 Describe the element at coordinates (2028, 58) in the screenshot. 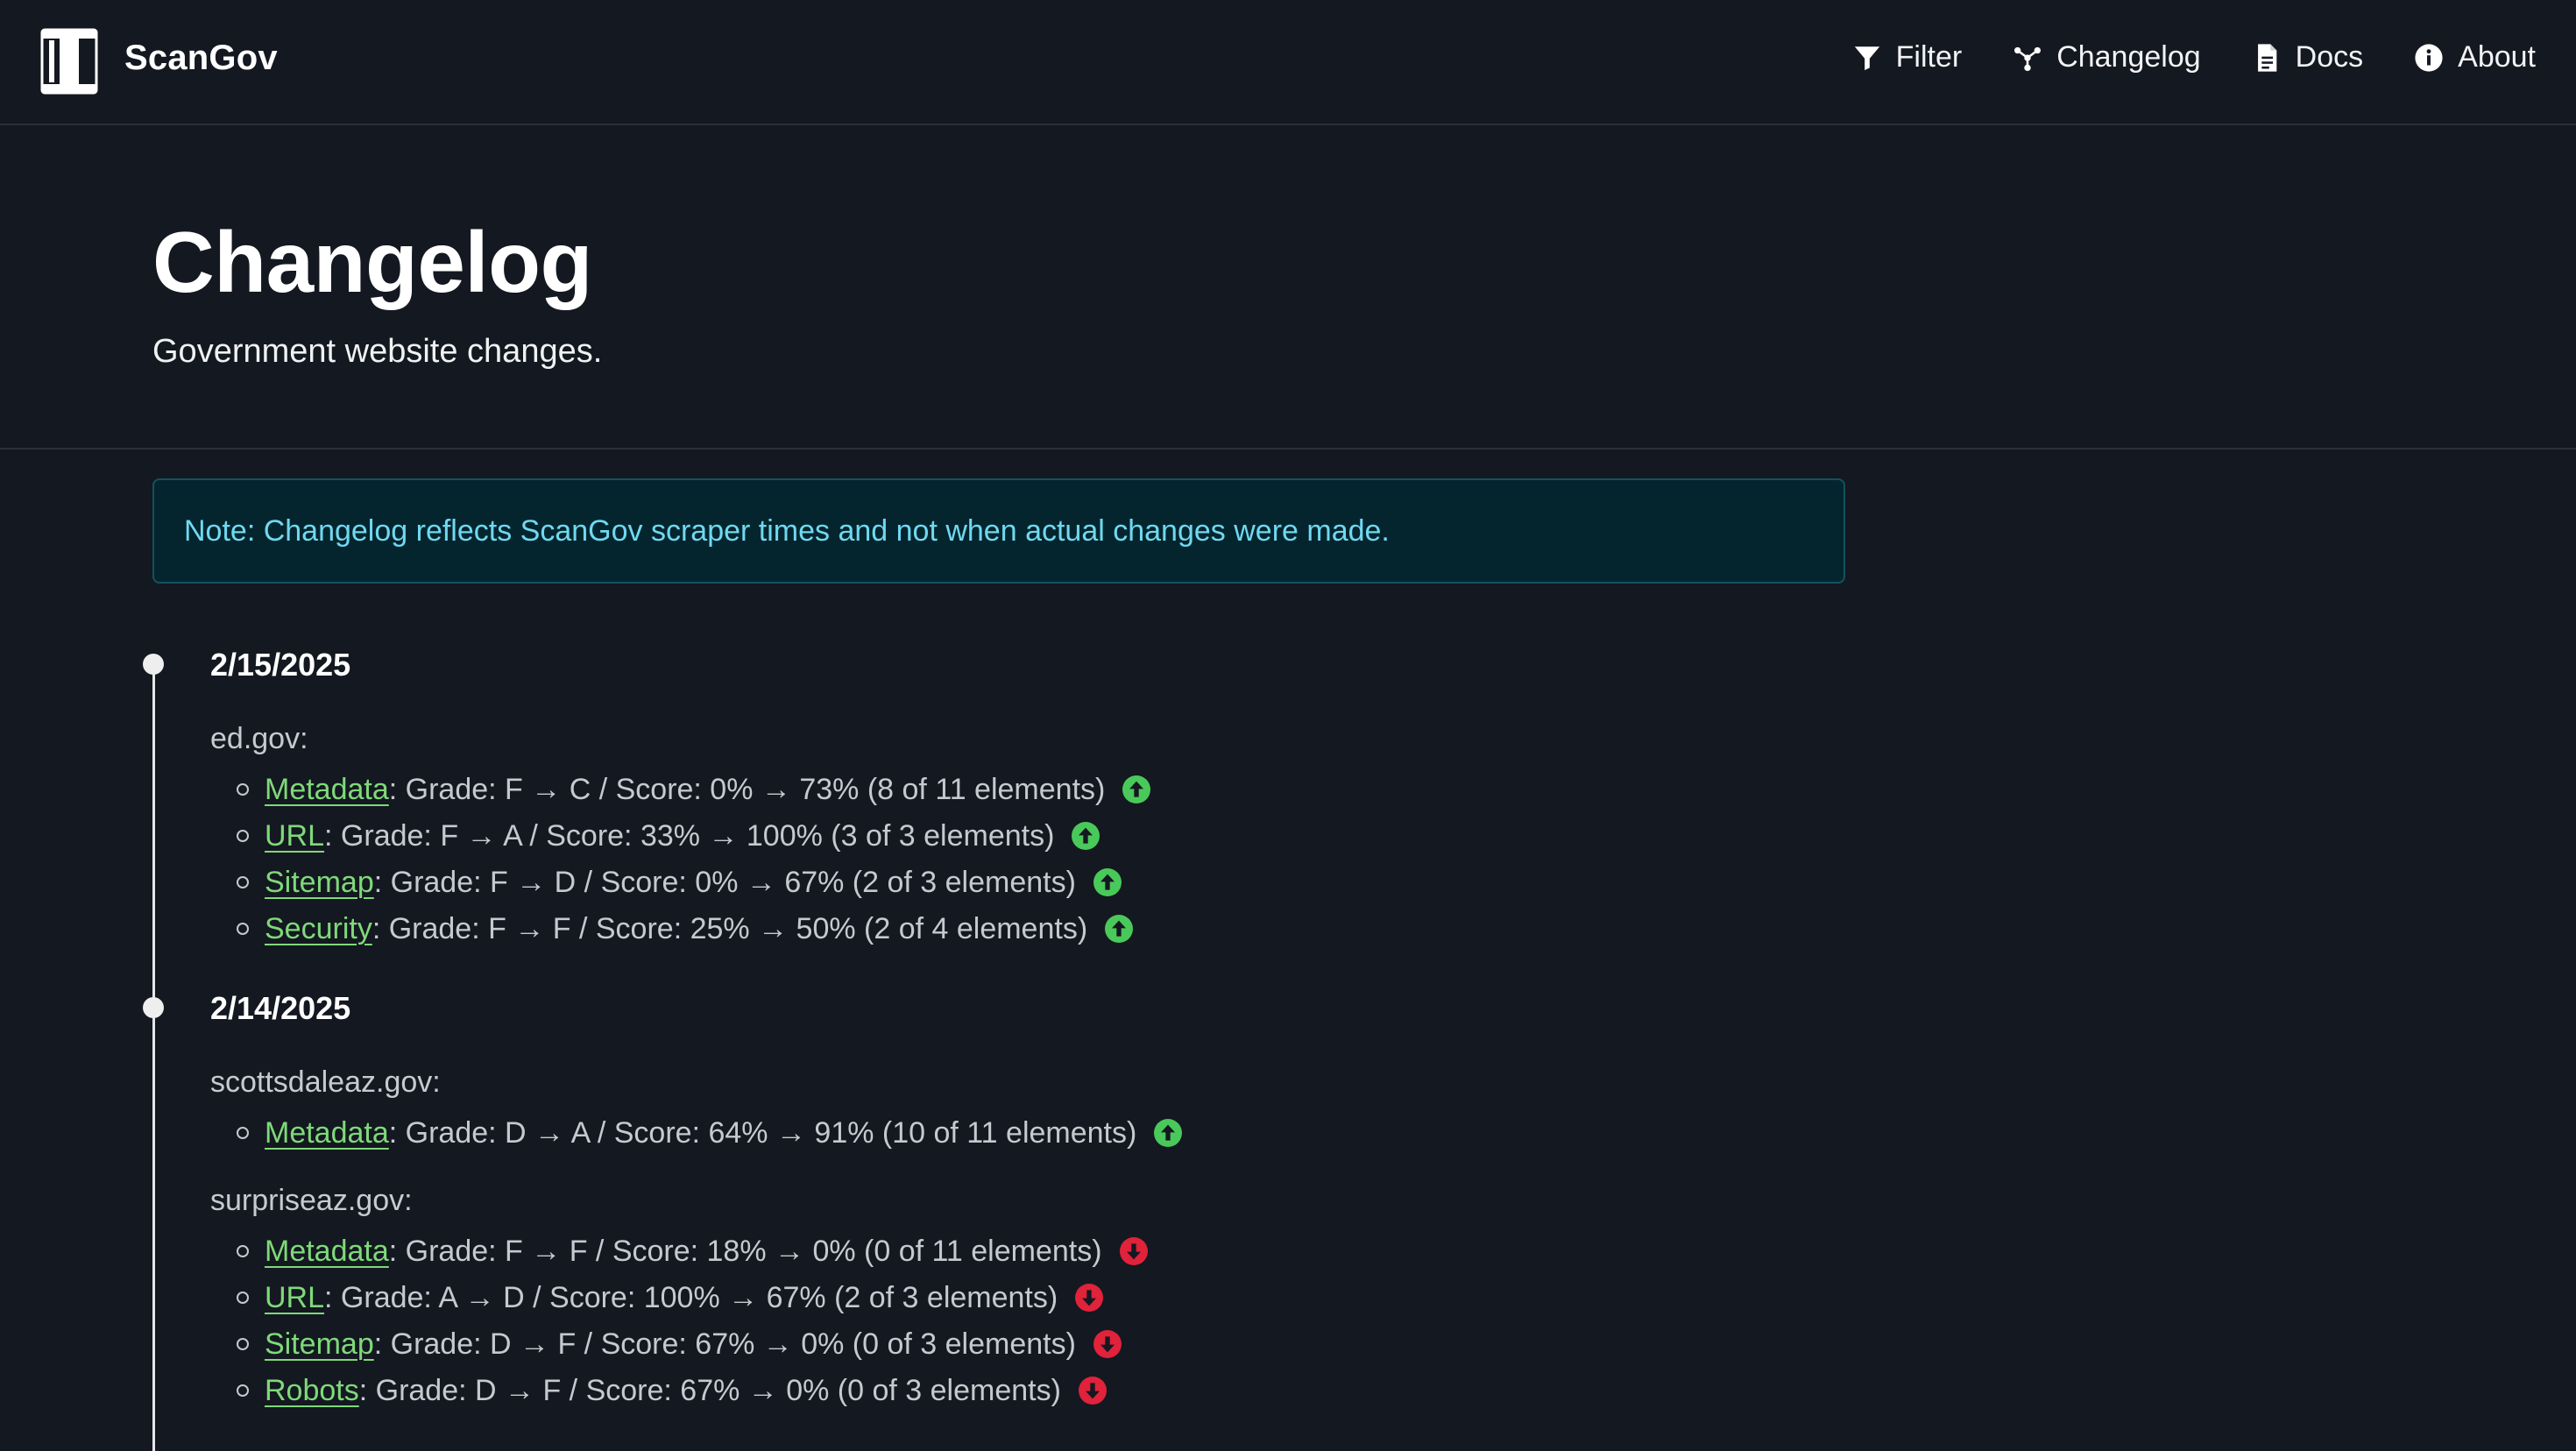

I see `changelog-icon` at that location.